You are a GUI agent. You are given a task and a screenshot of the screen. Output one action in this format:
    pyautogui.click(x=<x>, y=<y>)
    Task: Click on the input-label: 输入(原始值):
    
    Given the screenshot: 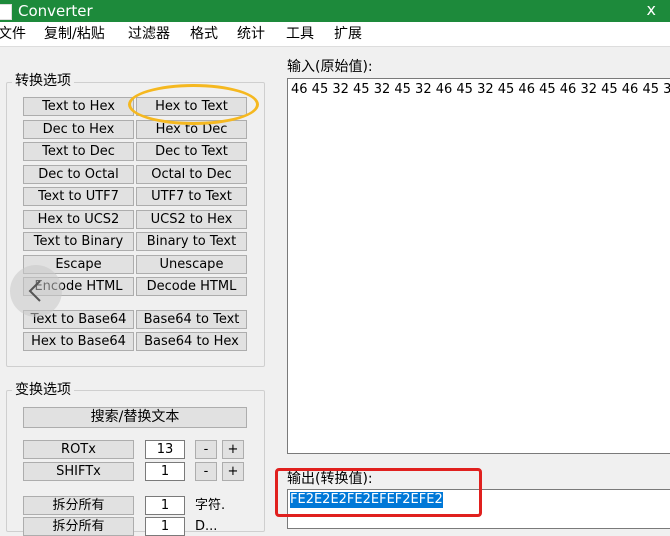 What is the action you would take?
    pyautogui.click(x=330, y=67)
    